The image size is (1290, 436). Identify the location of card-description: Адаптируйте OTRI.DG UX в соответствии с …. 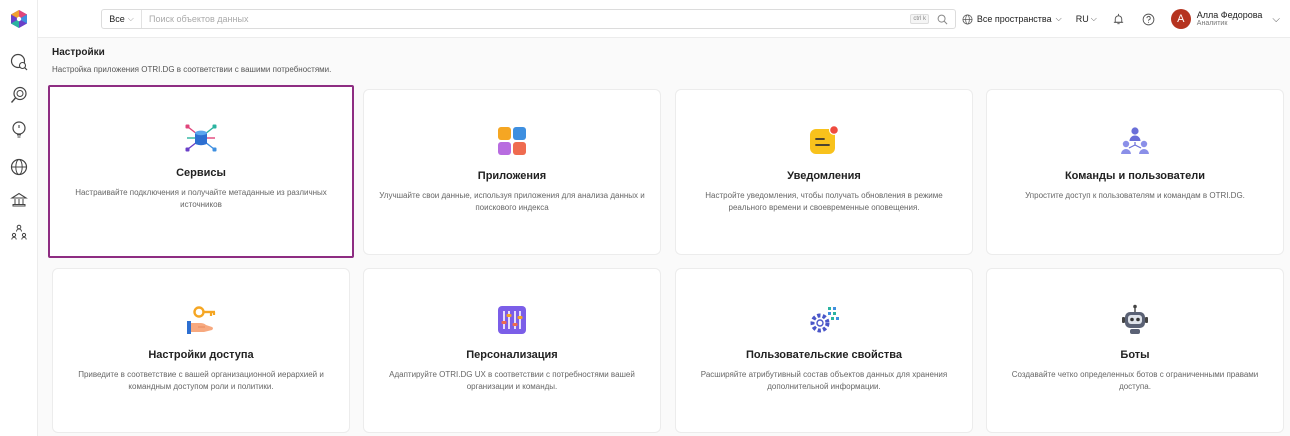
(512, 381).